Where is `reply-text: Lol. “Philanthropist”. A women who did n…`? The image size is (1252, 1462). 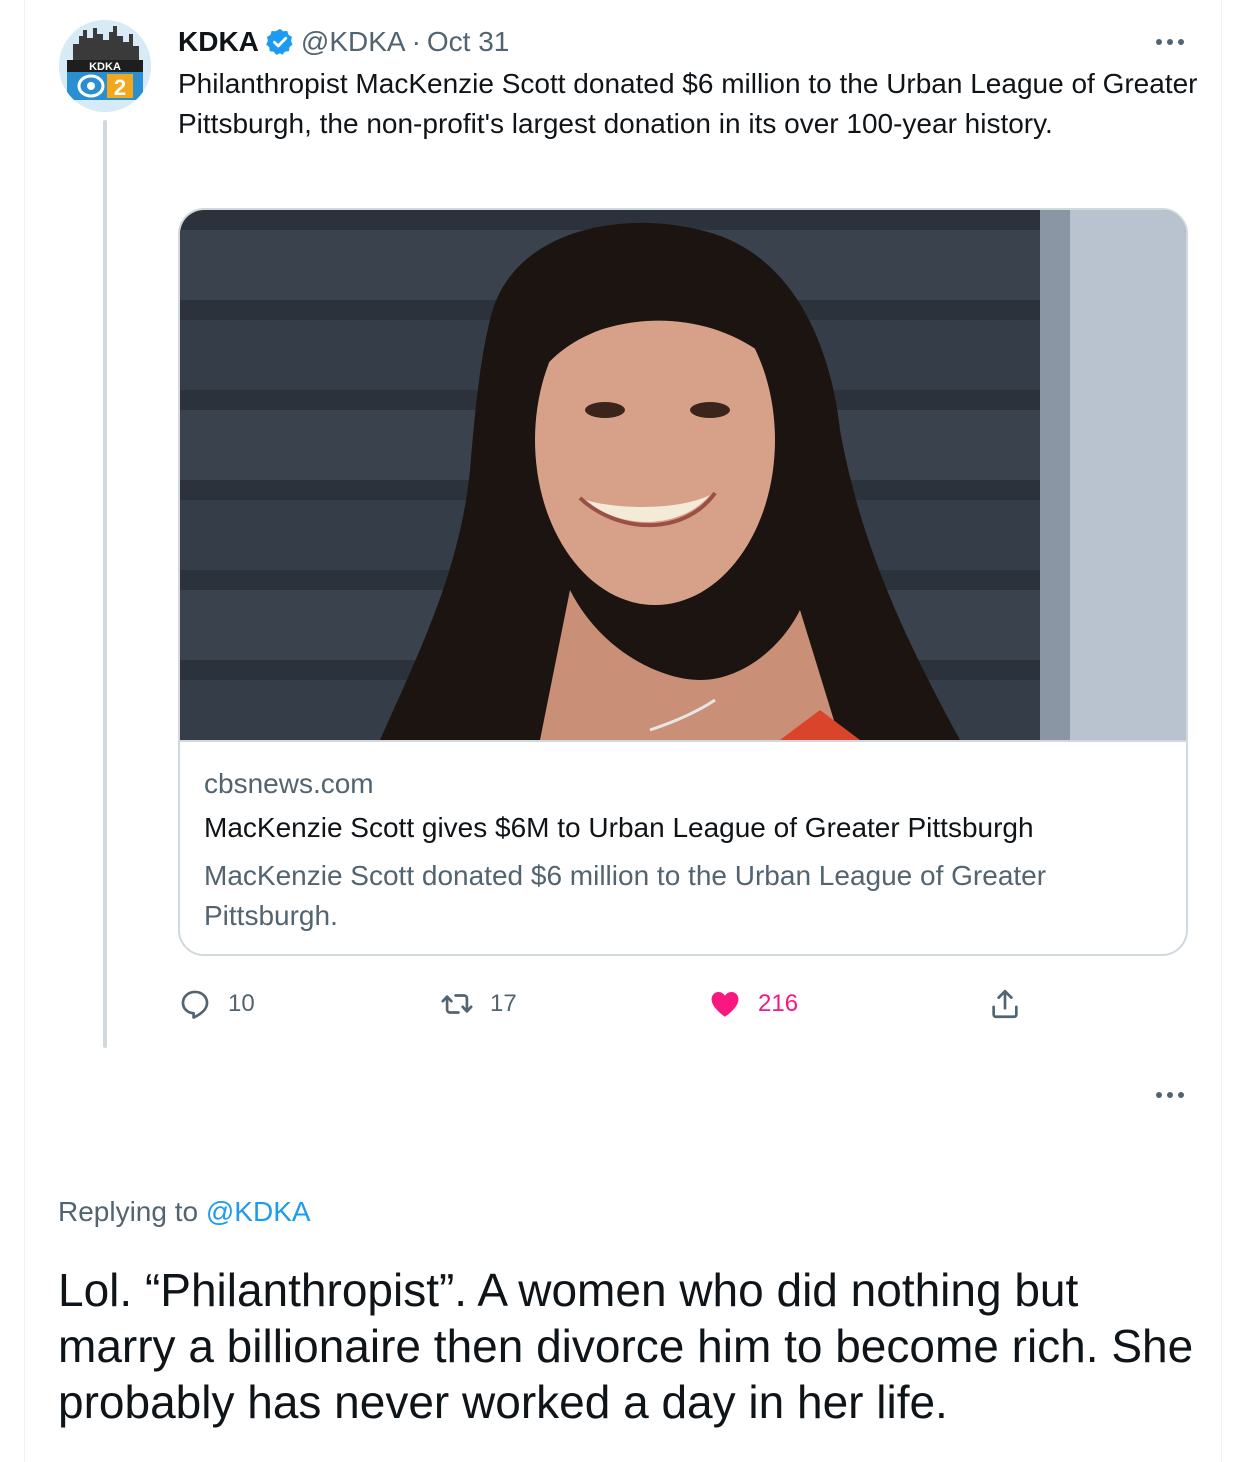 reply-text: Lol. “Philanthropist”. A women who did n… is located at coordinates (626, 1346).